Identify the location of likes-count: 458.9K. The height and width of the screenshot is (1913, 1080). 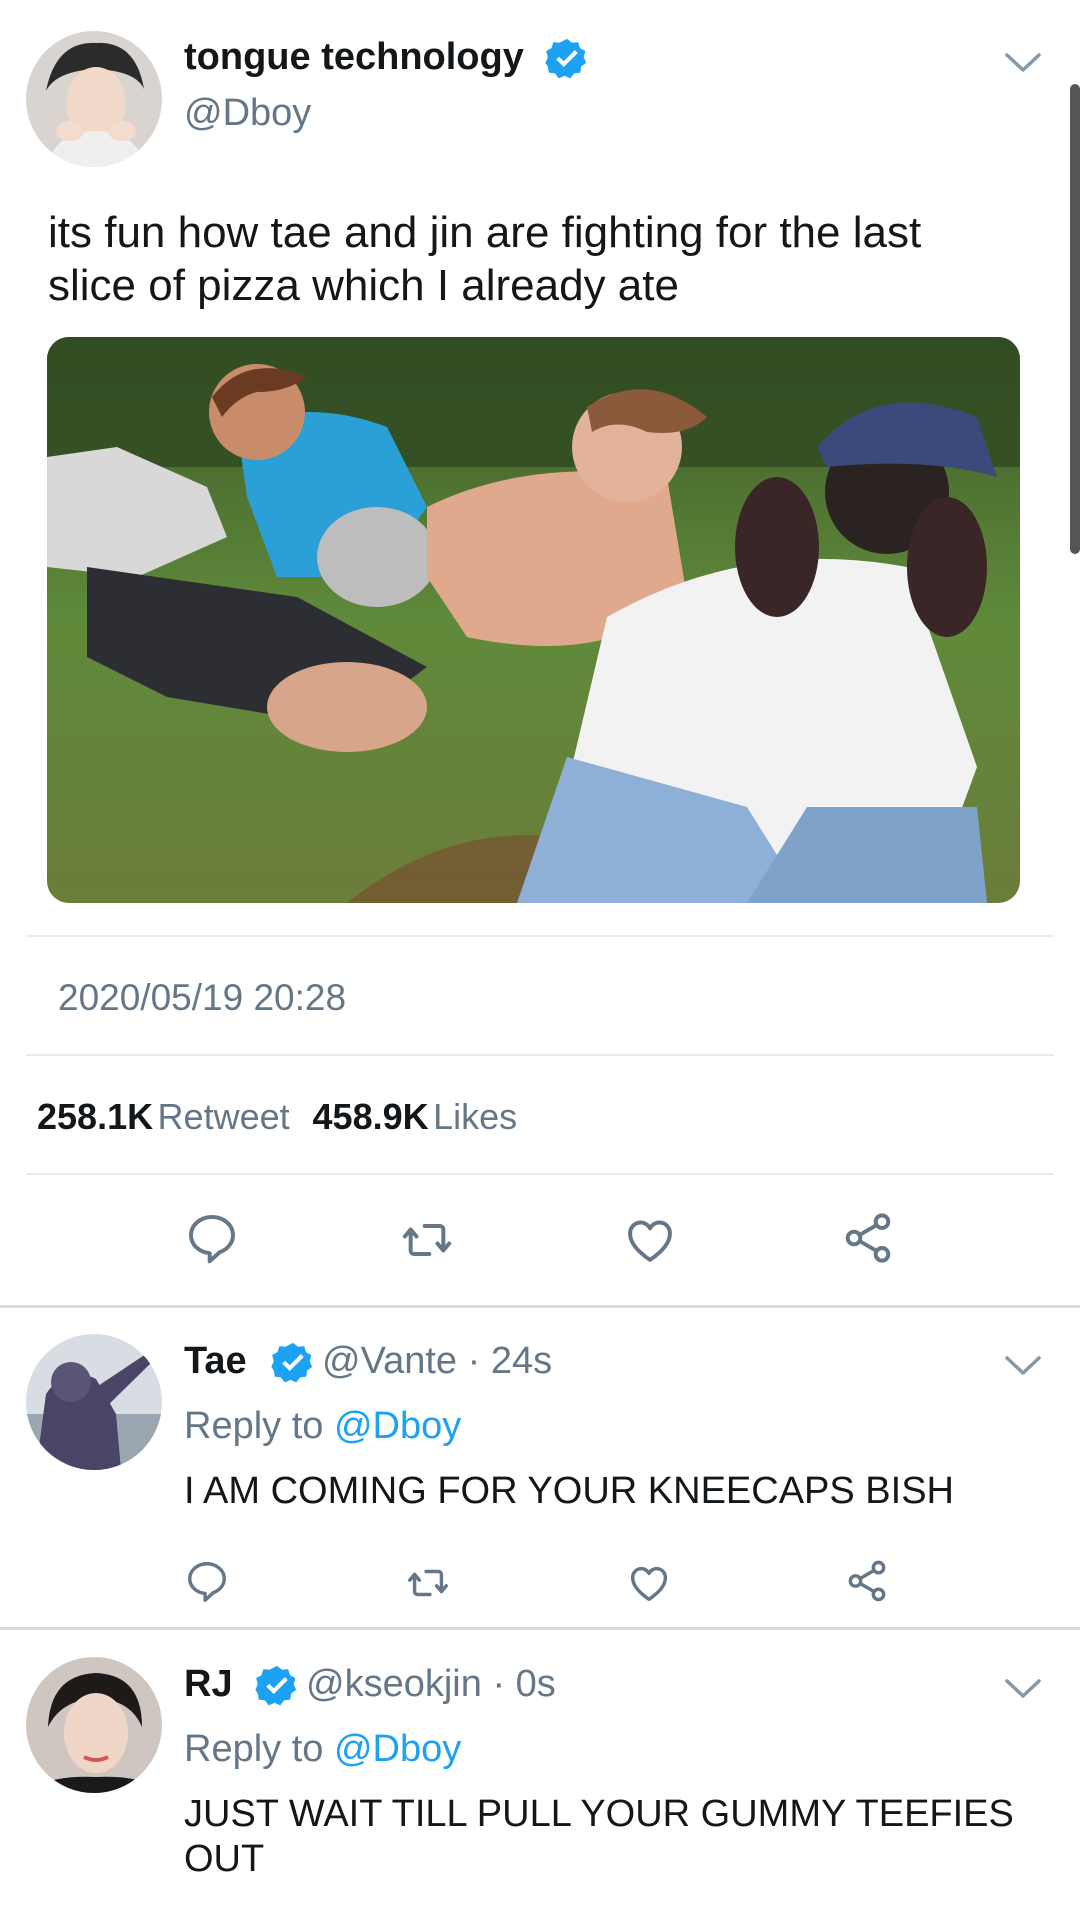
(371, 1116).